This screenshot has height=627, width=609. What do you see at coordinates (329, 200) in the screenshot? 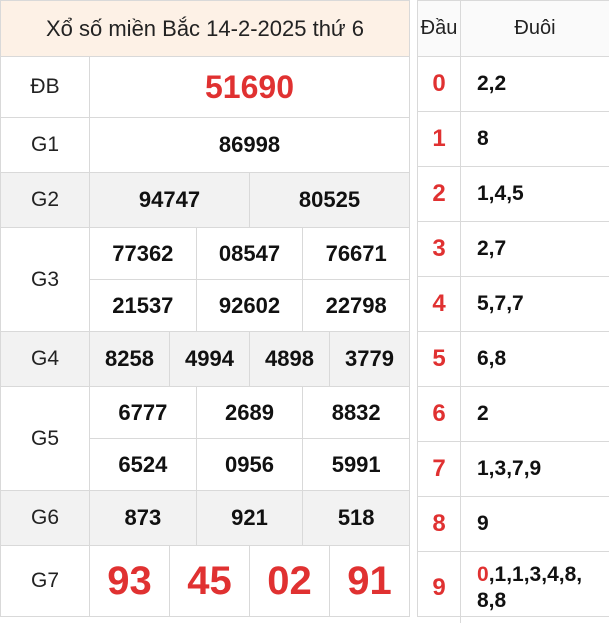
I see `prize-number-g2: 80525` at bounding box center [329, 200].